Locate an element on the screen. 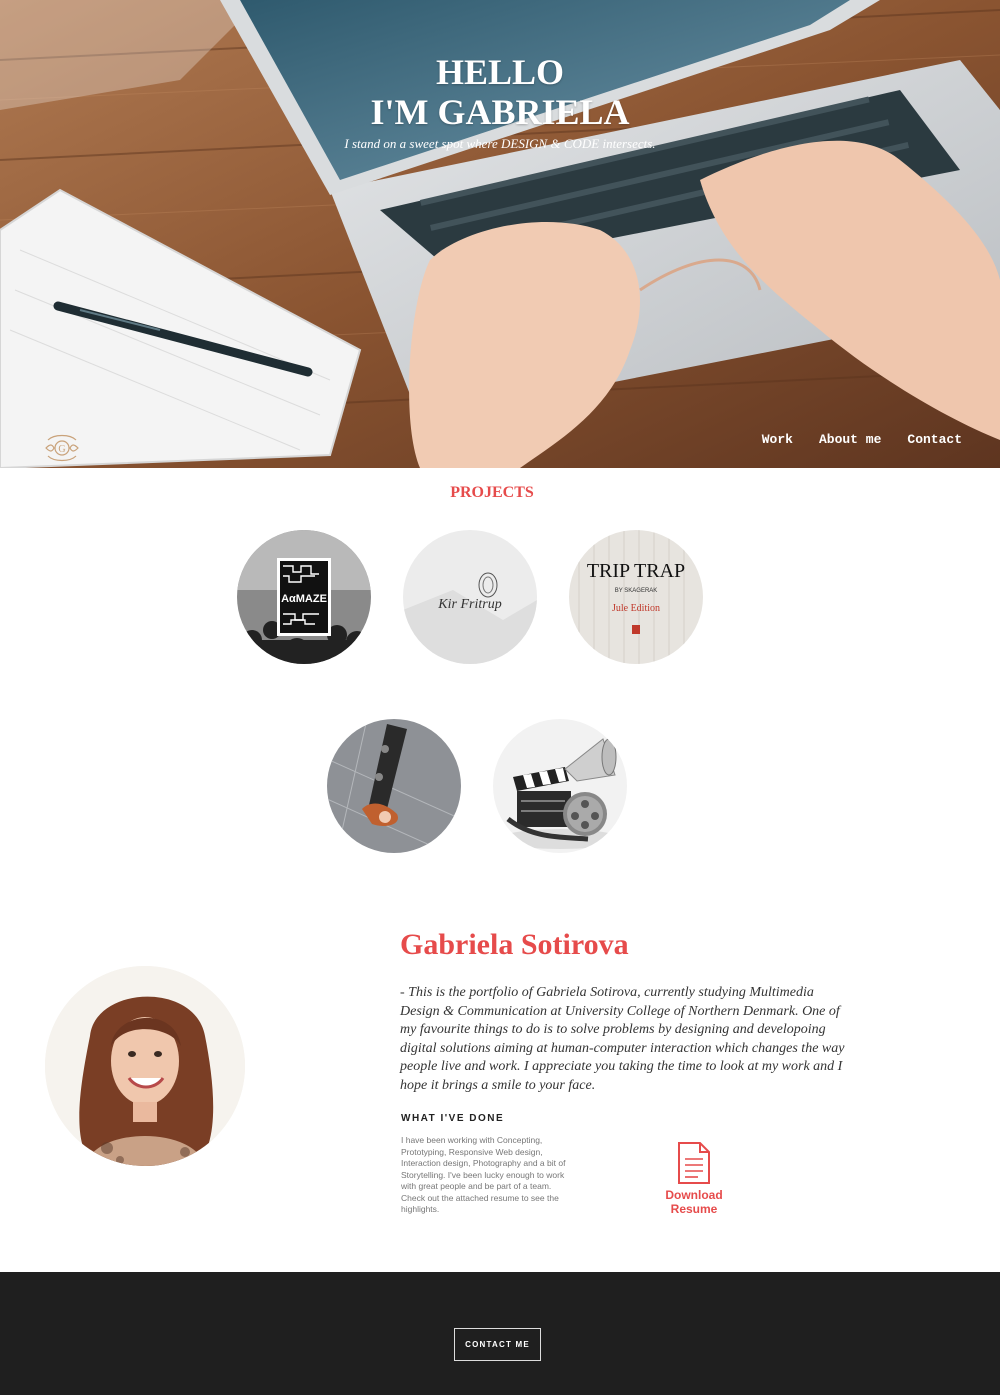 The width and height of the screenshot is (1000, 1395). hero-title-line1: HELLO is located at coordinates (500, 72).